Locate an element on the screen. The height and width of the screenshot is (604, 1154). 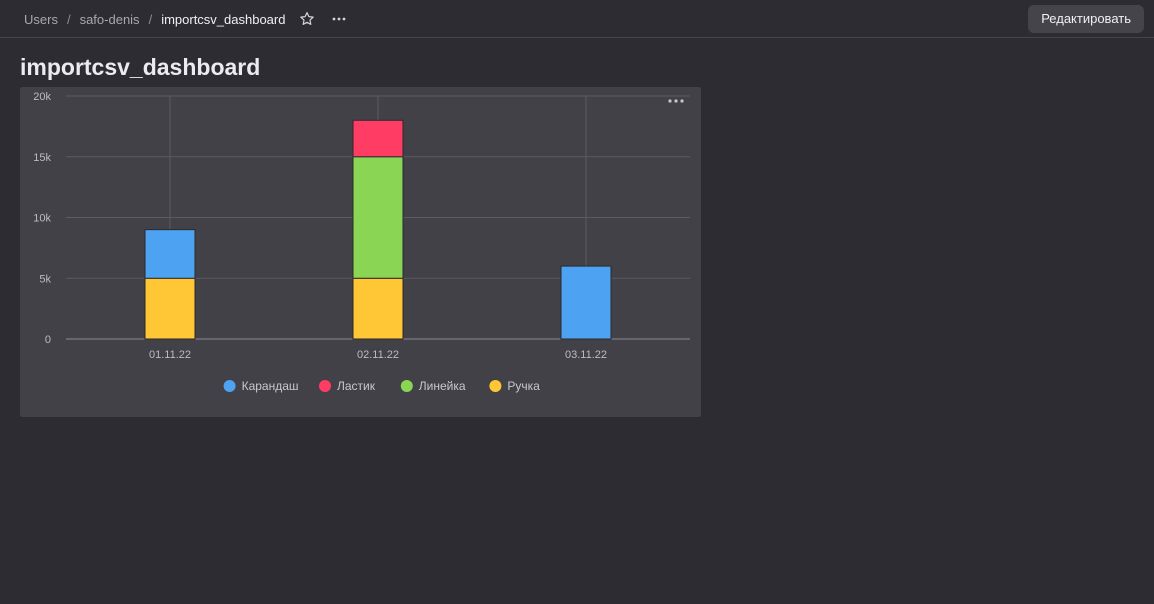
x-tick-label: 02.11.22 is located at coordinates (378, 355).